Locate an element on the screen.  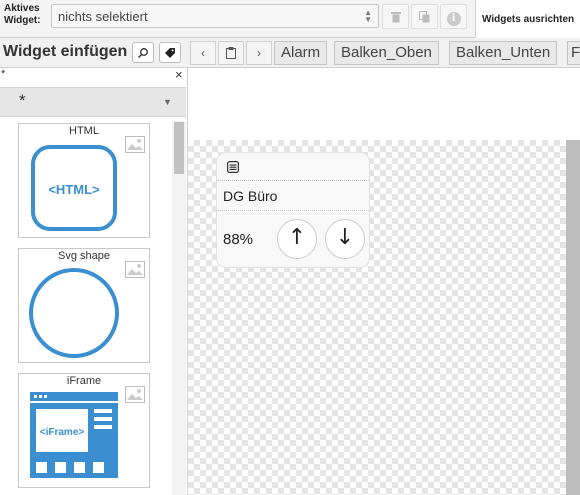
info-icon: i is located at coordinates (453, 19).